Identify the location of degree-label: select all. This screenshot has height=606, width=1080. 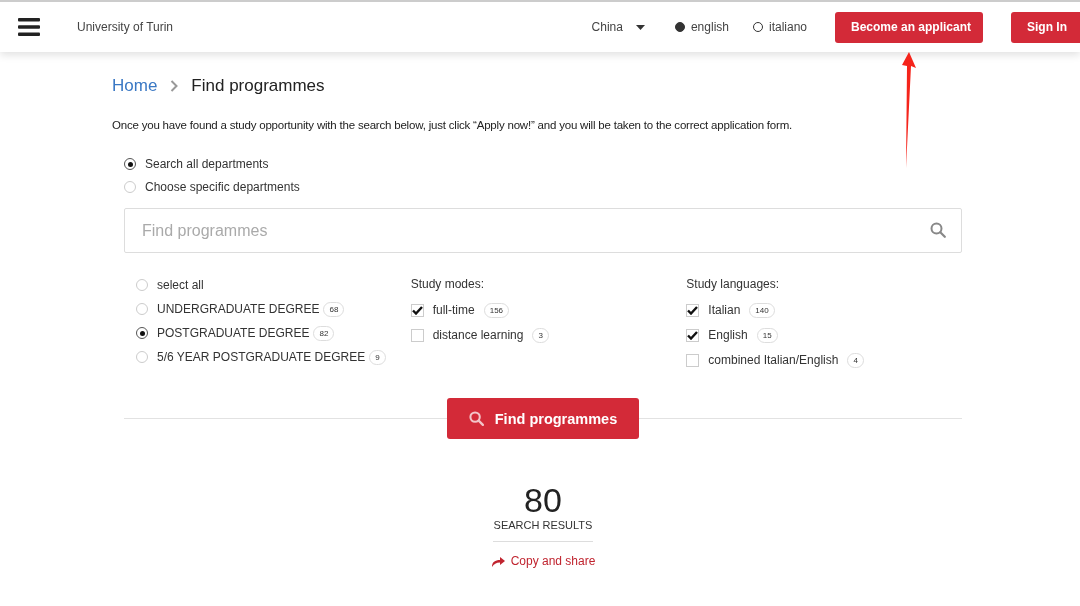
(180, 285).